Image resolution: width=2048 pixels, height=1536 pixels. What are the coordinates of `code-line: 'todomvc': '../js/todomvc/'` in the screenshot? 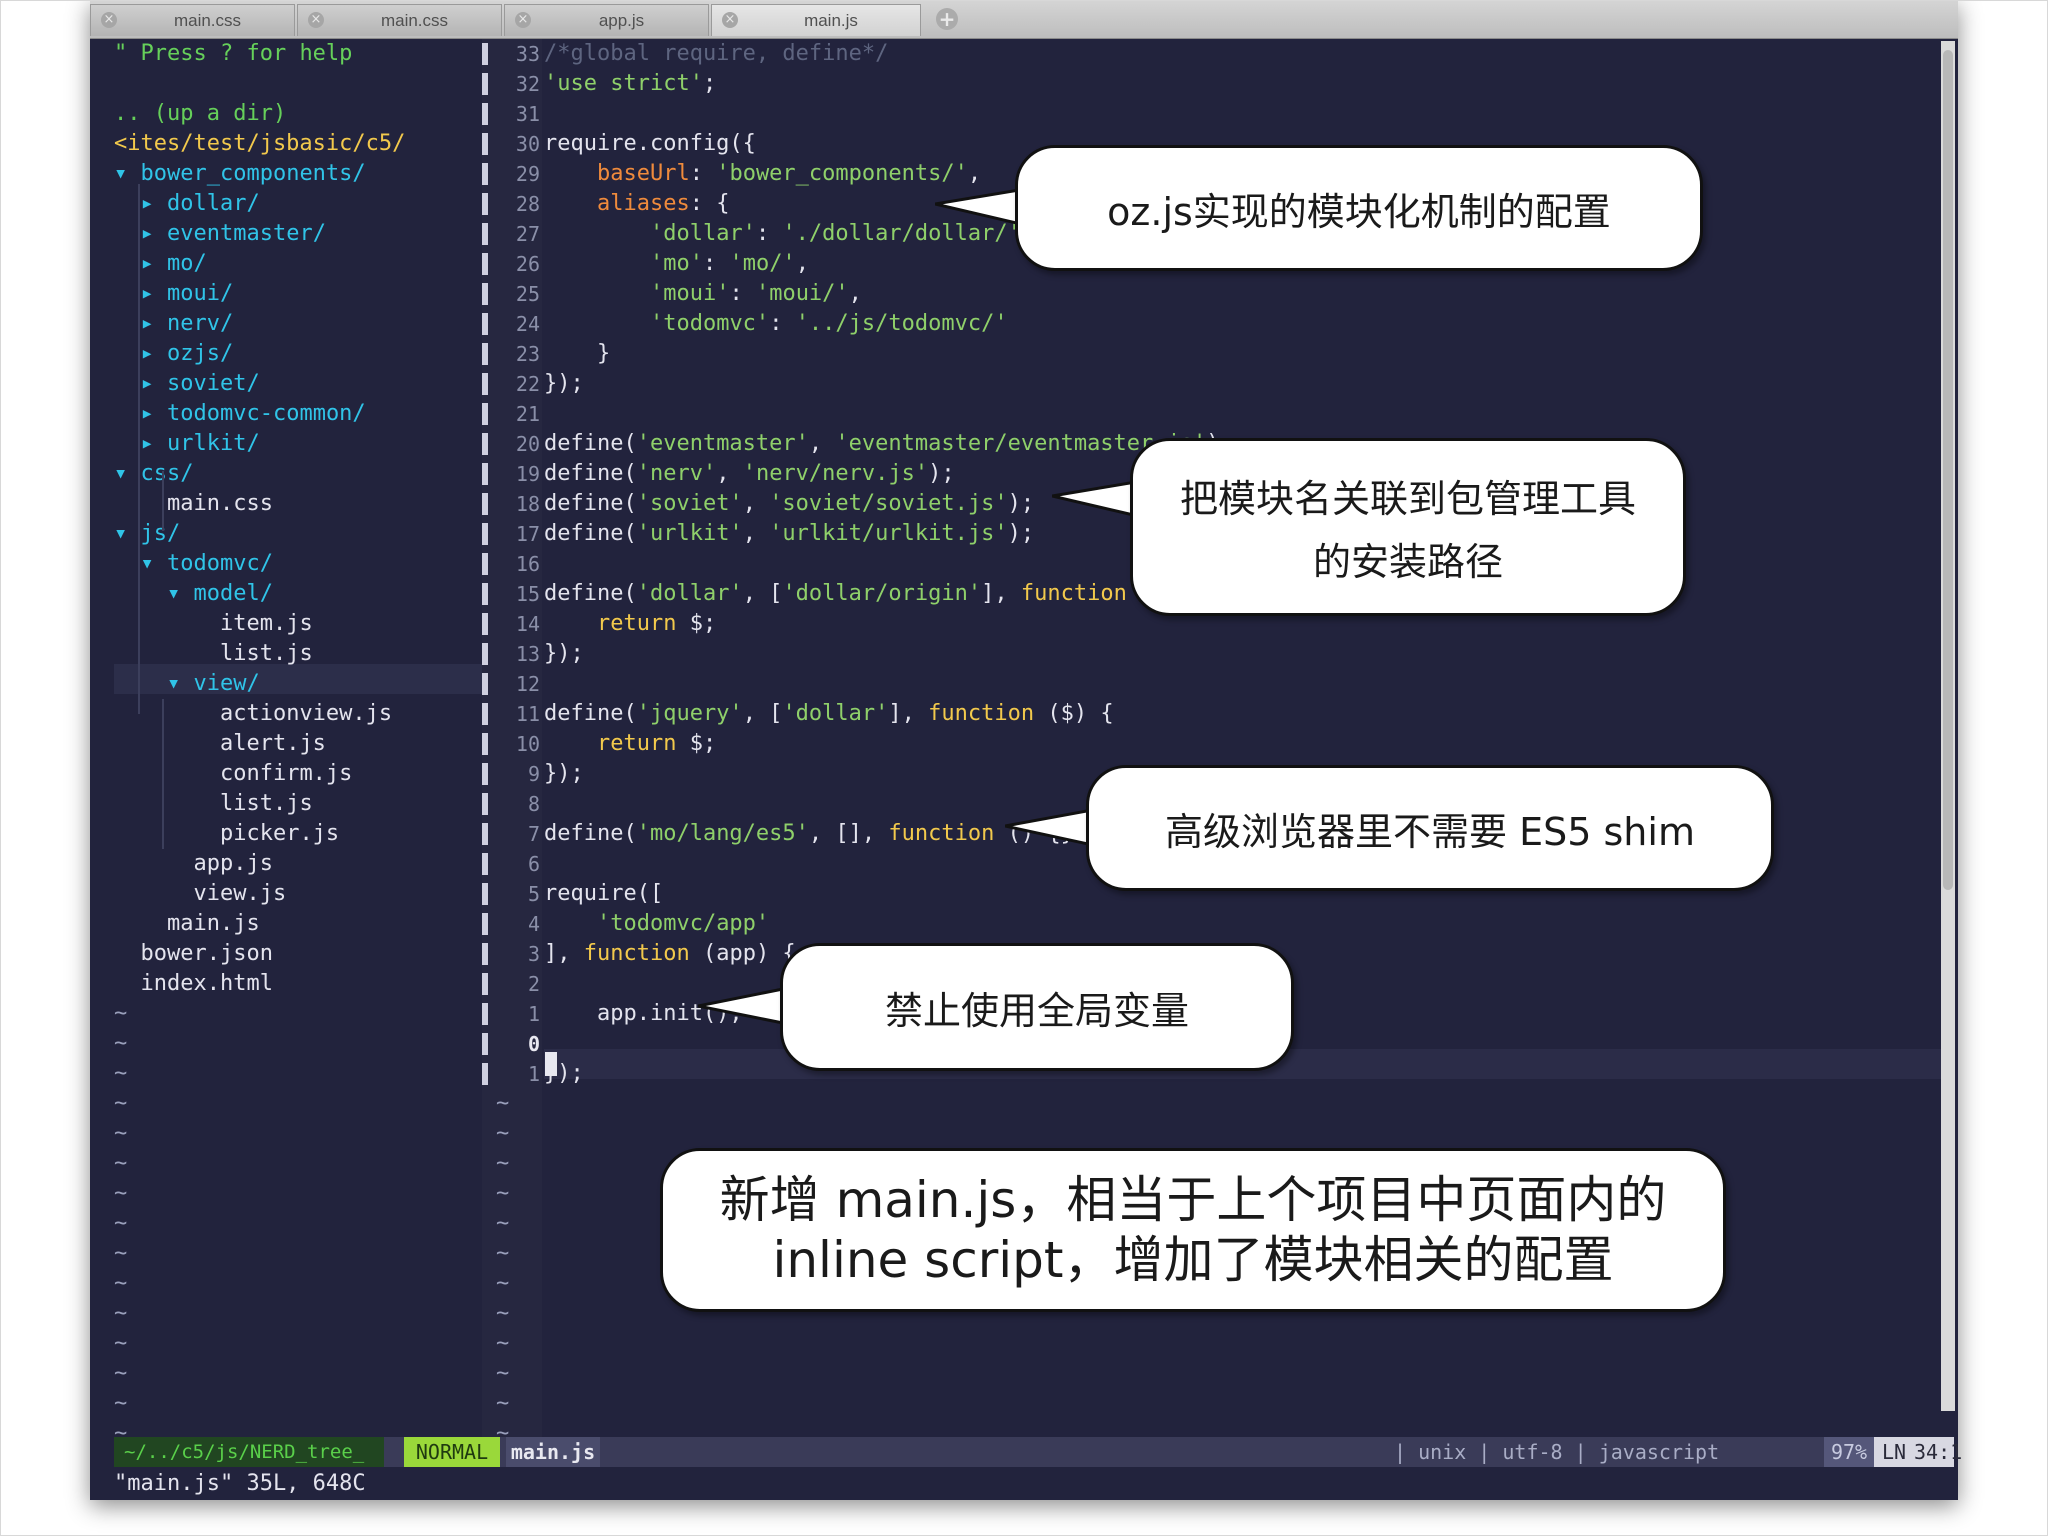 It's located at (776, 324).